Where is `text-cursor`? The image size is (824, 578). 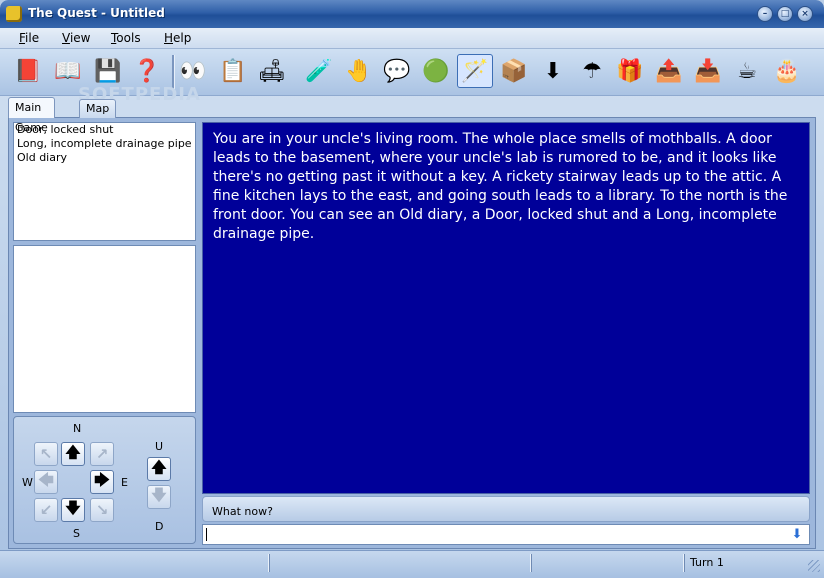
text-cursor is located at coordinates (206, 534).